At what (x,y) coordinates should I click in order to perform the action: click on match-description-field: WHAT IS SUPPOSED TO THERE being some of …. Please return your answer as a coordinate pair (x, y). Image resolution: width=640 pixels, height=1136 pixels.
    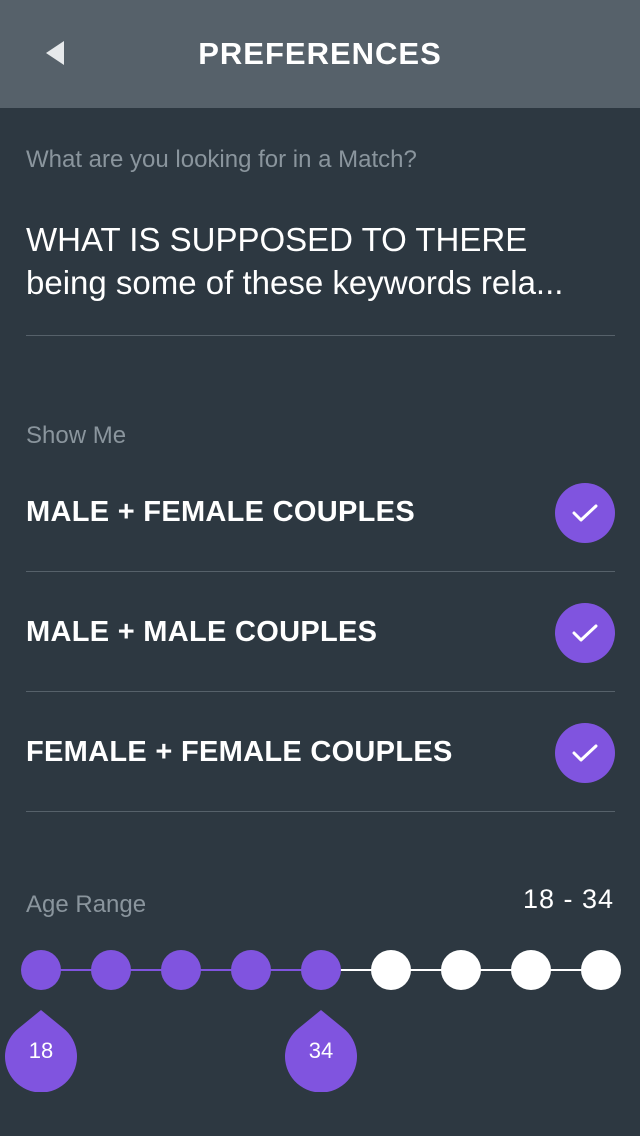
    Looking at the image, I should click on (322, 261).